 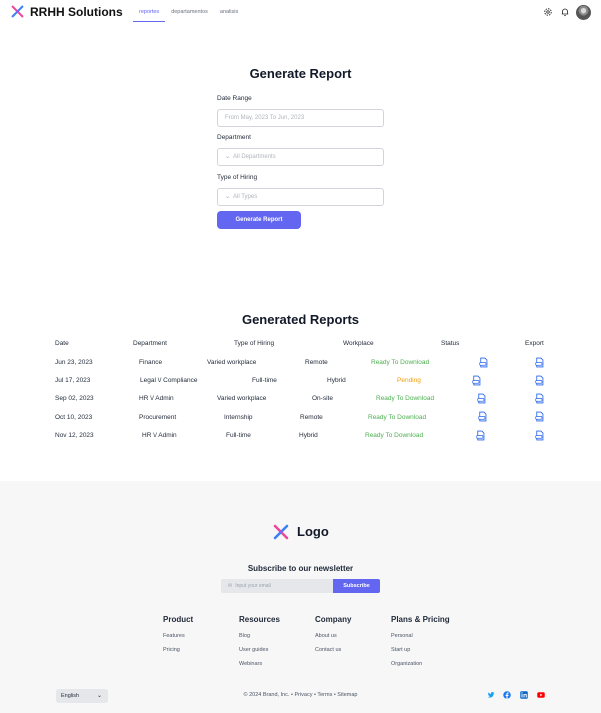 I want to click on brand-name: RRHH Solutions, so click(x=76, y=12).